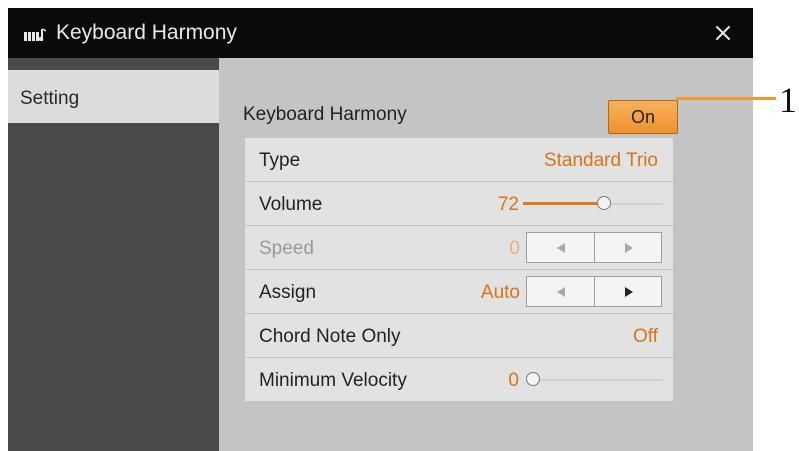 This screenshot has height=451, width=799. What do you see at coordinates (459, 335) in the screenshot?
I see `chord-note-only-row: Chord Note Only Off` at bounding box center [459, 335].